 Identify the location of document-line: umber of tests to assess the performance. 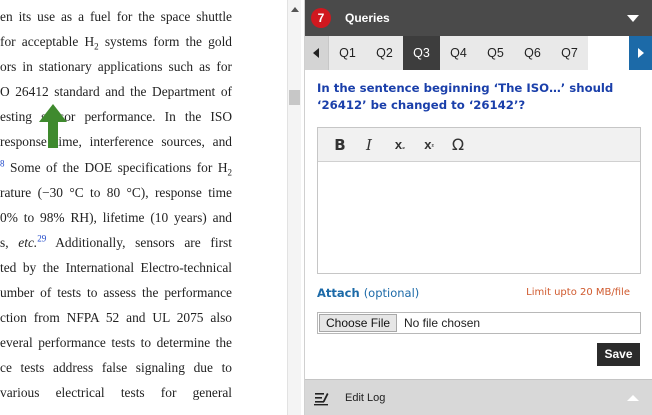
(116, 293).